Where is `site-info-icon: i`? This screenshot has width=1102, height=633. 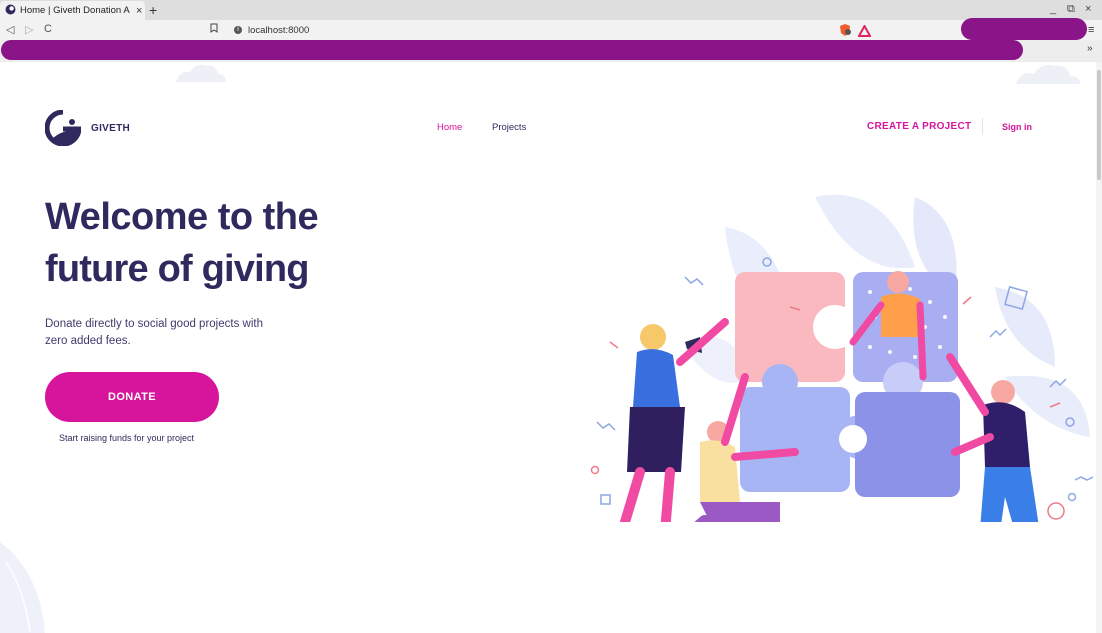 site-info-icon: i is located at coordinates (238, 30).